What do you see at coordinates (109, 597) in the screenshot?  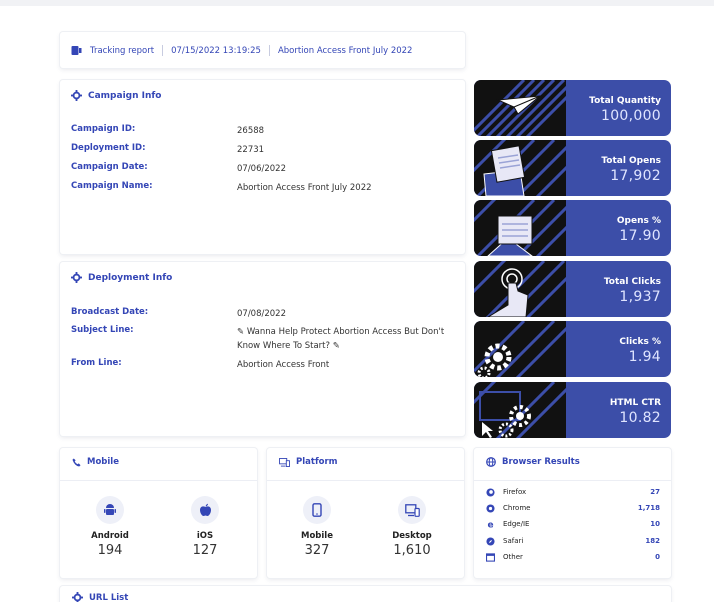 I see `url-list-title: URL List` at bounding box center [109, 597].